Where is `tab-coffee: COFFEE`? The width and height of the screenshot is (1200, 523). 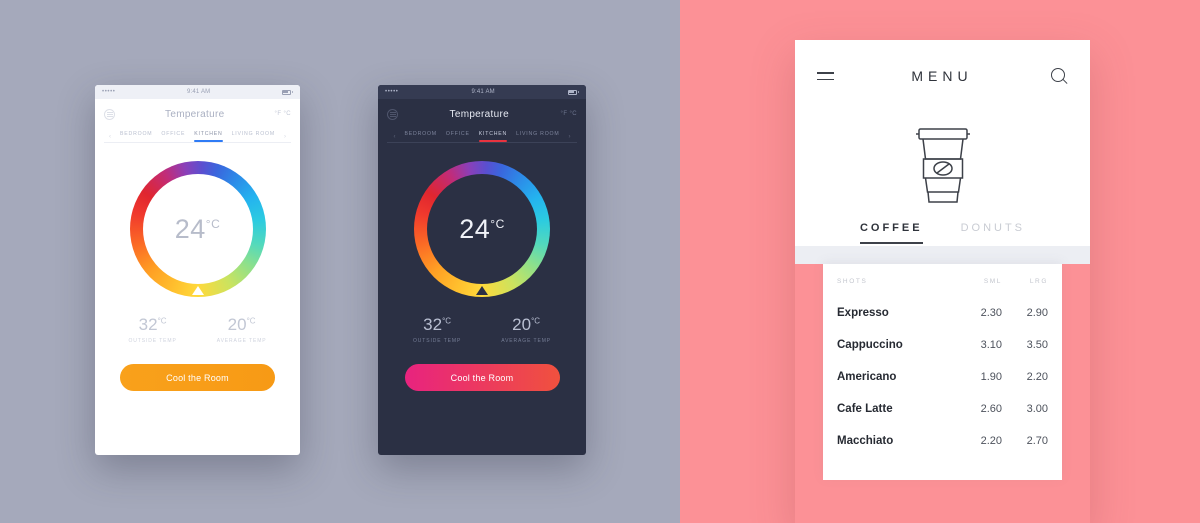 tab-coffee: COFFEE is located at coordinates (891, 233).